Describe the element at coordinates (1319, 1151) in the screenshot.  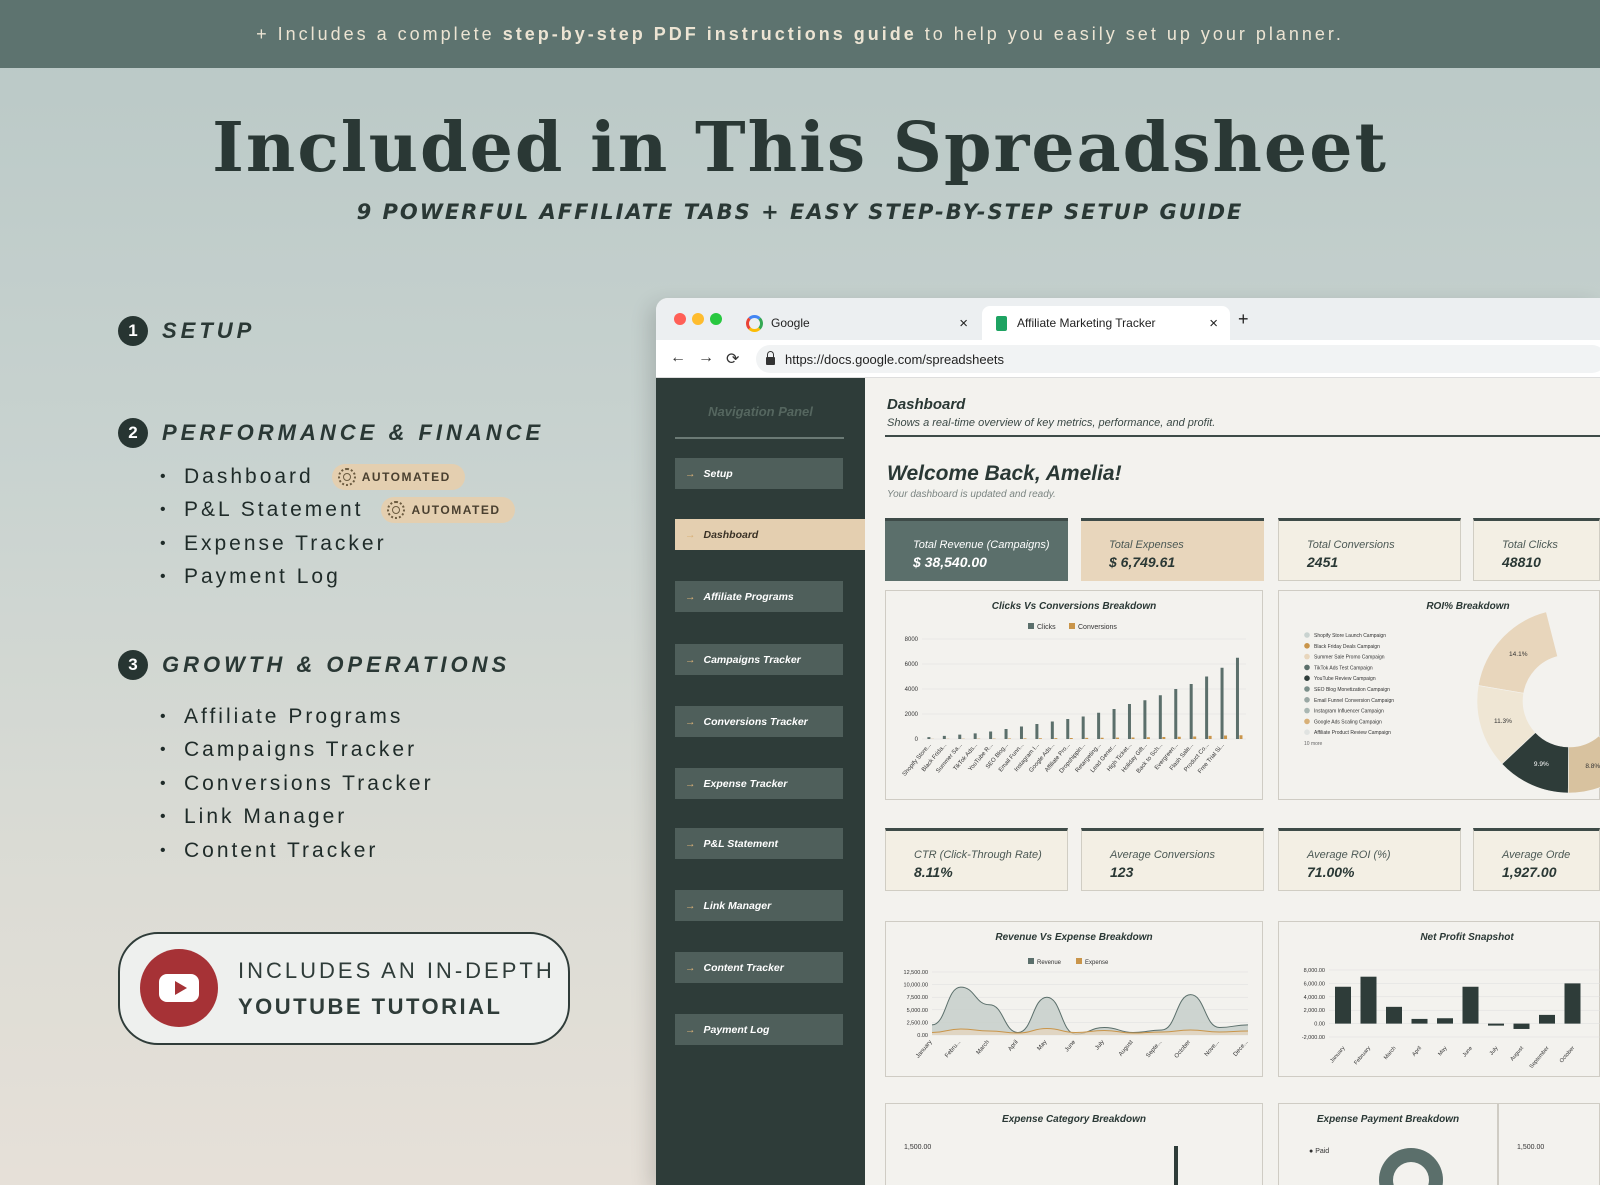
I see `legend-paid: ● Paid` at that location.